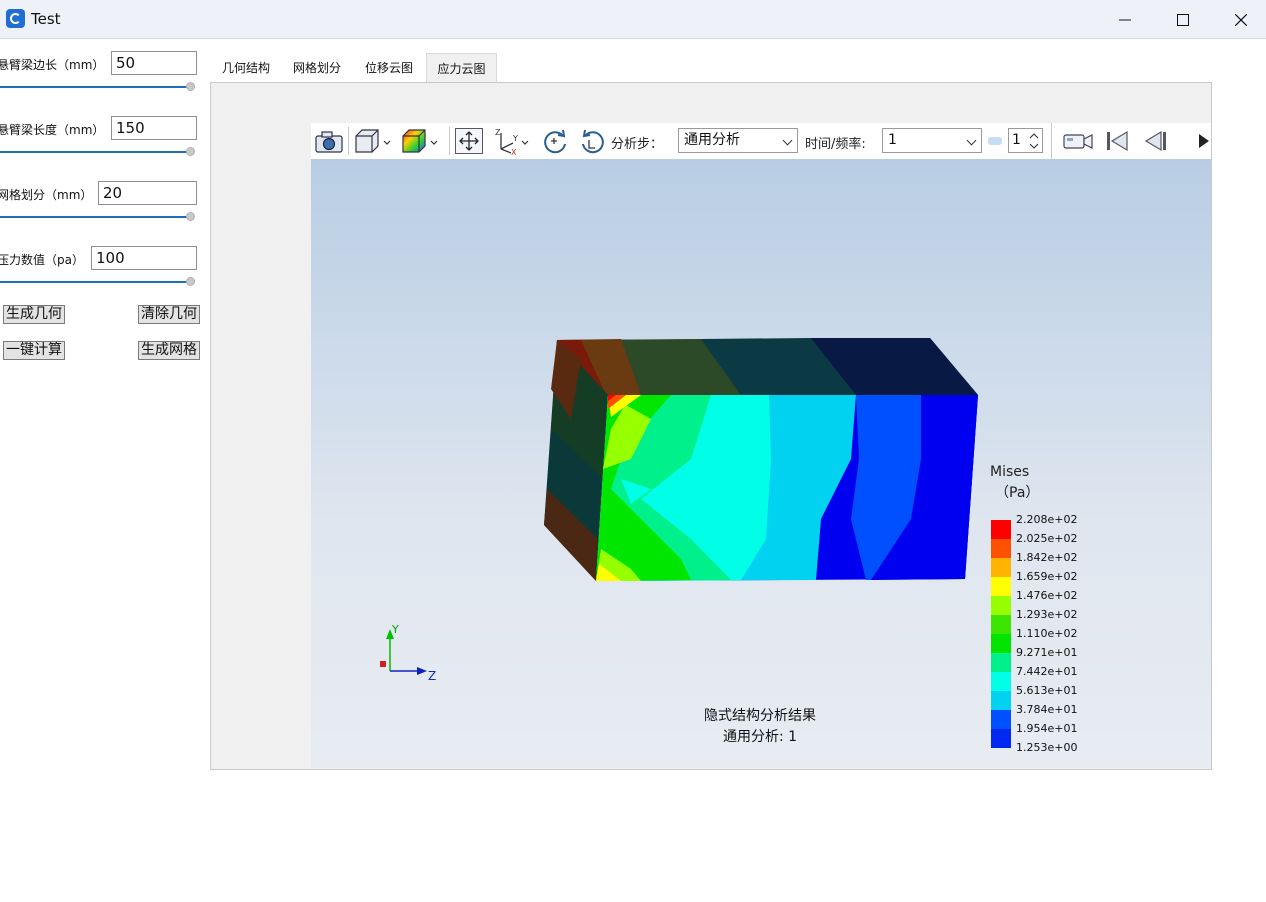 This screenshot has height=902, width=1266. What do you see at coordinates (432, 676) in the screenshot?
I see `z-axis-label: Z` at bounding box center [432, 676].